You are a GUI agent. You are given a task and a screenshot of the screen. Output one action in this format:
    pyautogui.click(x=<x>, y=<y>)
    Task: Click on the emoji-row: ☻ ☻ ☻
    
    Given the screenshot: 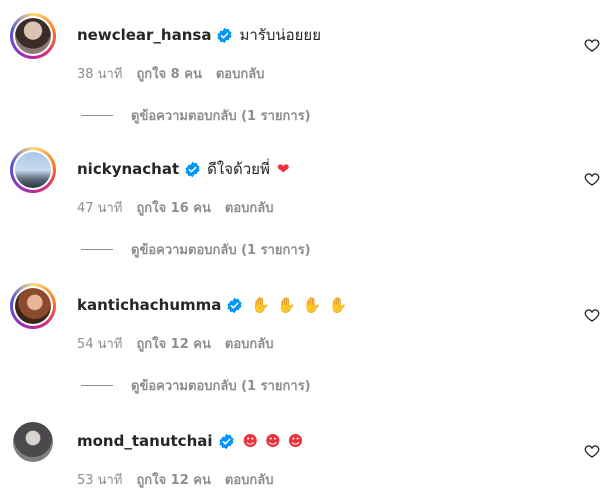 What is the action you would take?
    pyautogui.click(x=273, y=441)
    